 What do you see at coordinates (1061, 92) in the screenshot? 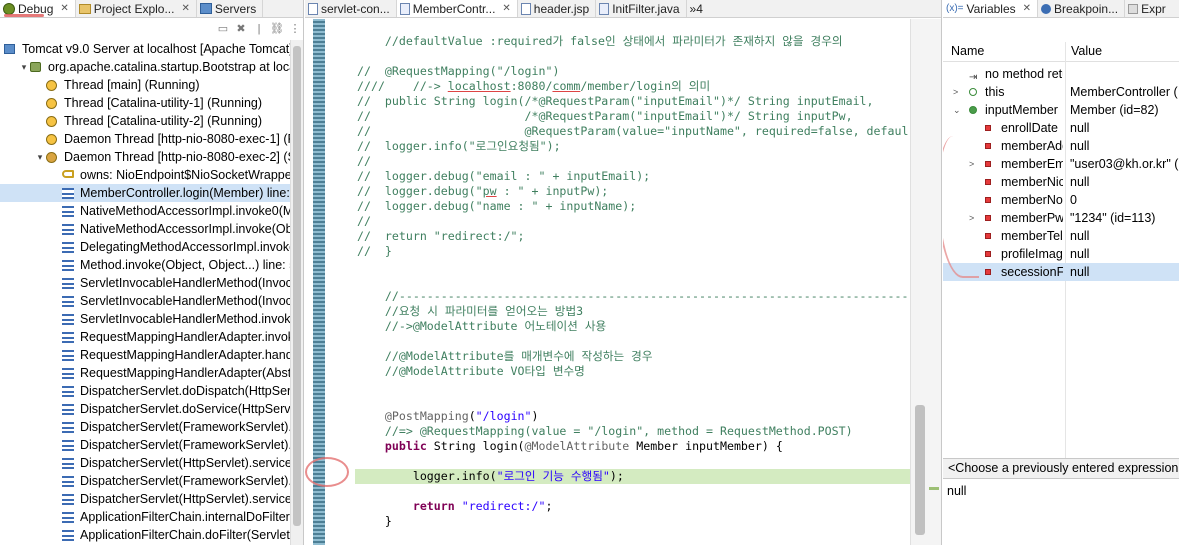
I see `variable-row: > this MemberController (` at bounding box center [1061, 92].